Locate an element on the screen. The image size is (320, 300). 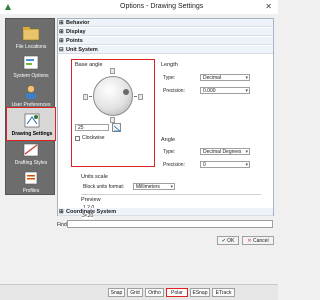
app-logo-icon is located at coordinates (8, 7).